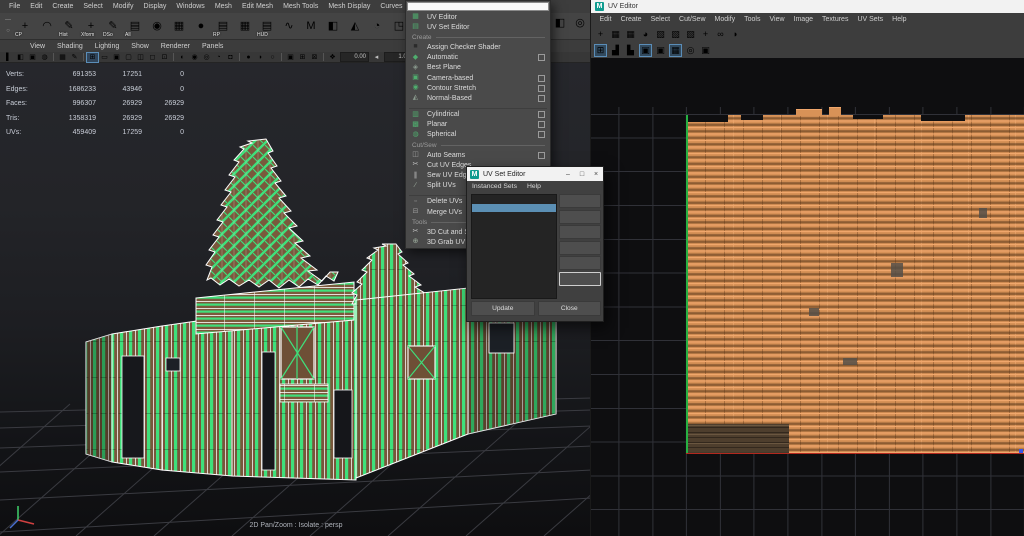 The height and width of the screenshot is (536, 1024). I want to click on panel-menu-item: Shading, so click(70, 46).